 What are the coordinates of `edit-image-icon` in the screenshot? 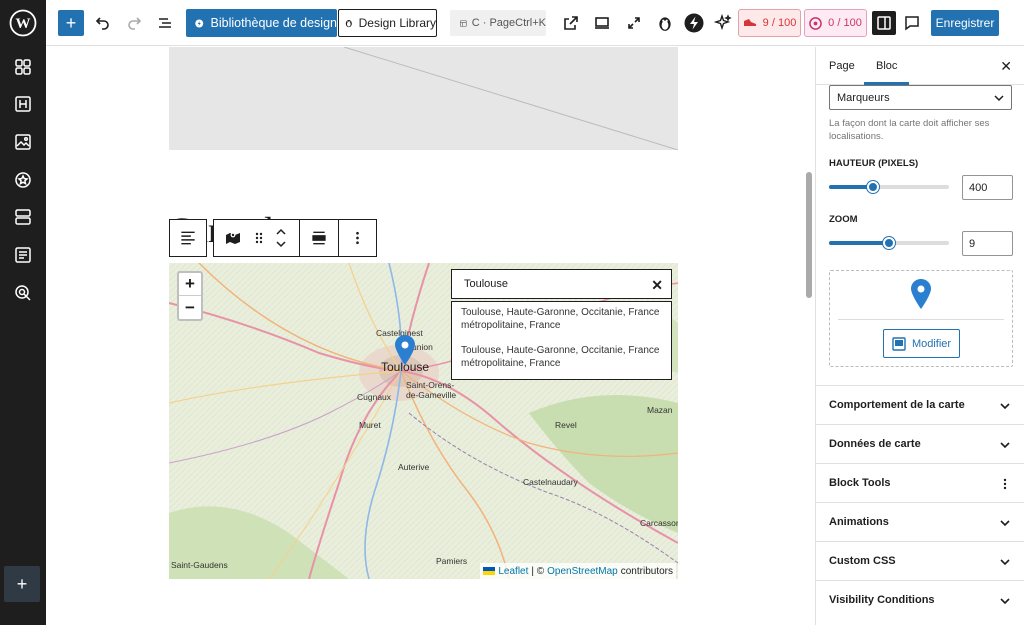 It's located at (899, 343).